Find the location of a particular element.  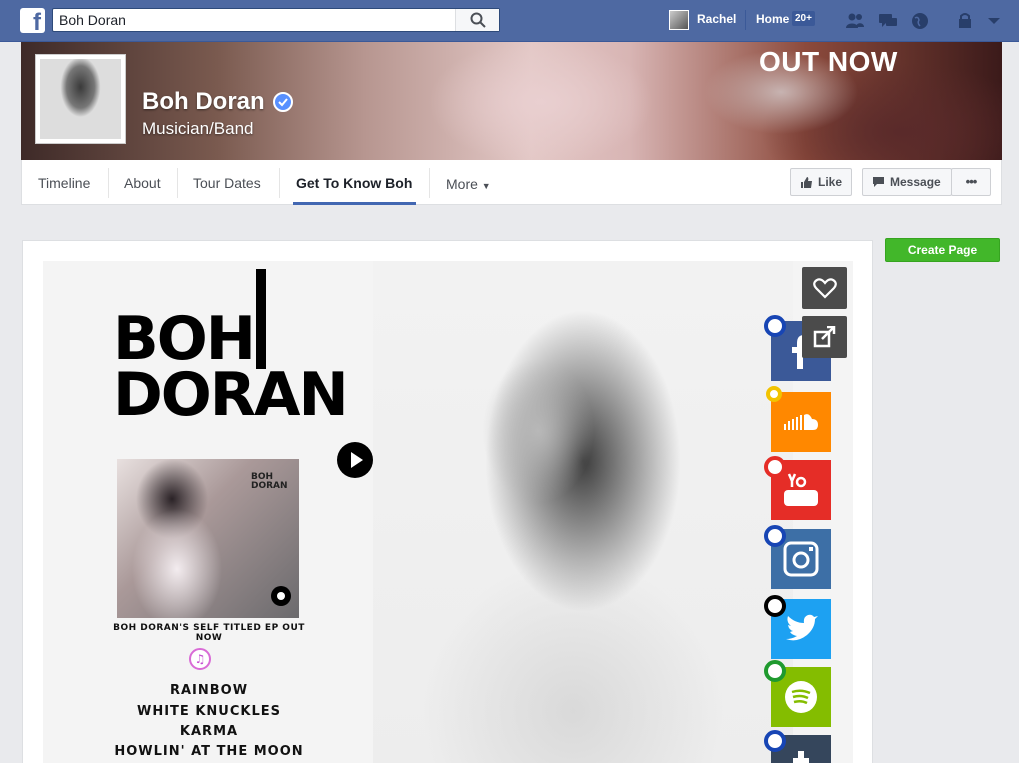

messages-icon is located at coordinates (888, 21).